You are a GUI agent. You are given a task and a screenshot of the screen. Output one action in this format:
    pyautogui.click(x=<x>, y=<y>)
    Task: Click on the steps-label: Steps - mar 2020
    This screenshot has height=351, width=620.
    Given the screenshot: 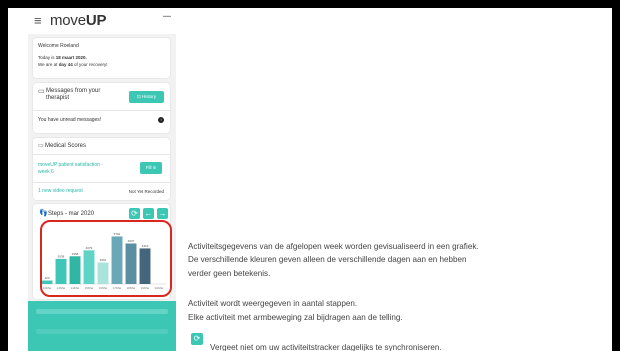 What is the action you would take?
    pyautogui.click(x=71, y=214)
    